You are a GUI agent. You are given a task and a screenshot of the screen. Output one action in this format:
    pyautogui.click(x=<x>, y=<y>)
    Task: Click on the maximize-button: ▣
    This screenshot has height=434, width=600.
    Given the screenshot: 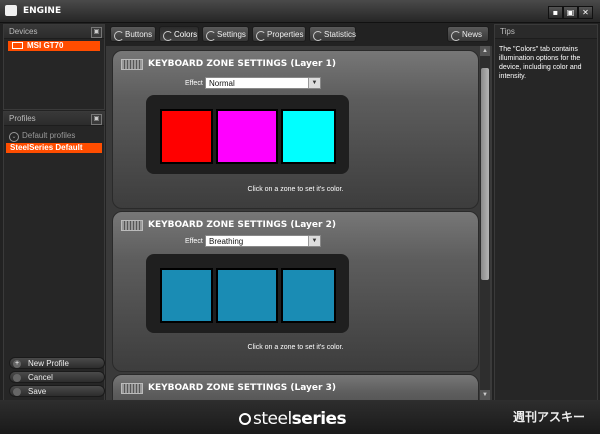 What is the action you would take?
    pyautogui.click(x=570, y=12)
    